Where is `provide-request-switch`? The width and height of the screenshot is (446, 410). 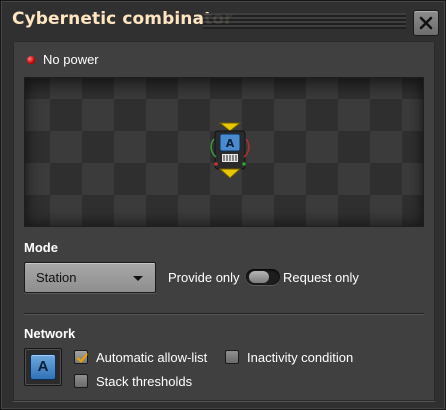
provide-request-switch is located at coordinates (263, 277).